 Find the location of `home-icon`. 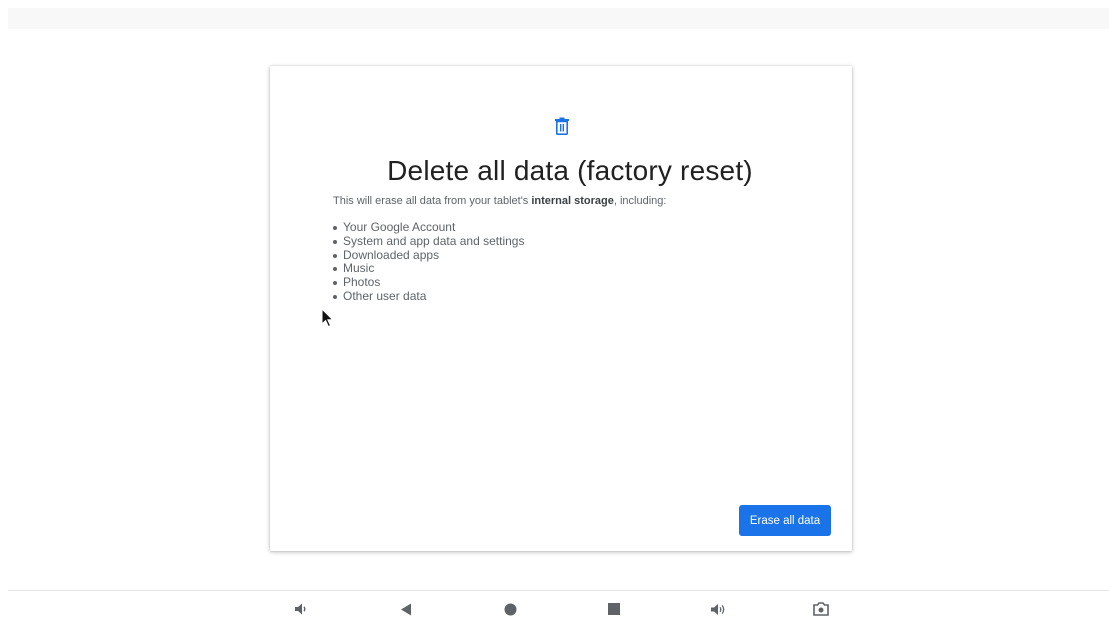

home-icon is located at coordinates (510, 609).